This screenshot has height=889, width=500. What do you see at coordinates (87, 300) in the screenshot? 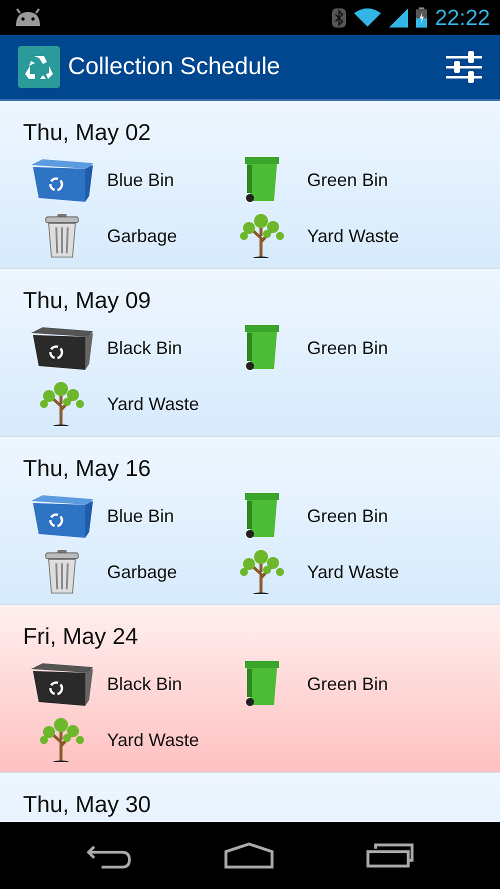
I see `collection-date: Thu, May 09` at bounding box center [87, 300].